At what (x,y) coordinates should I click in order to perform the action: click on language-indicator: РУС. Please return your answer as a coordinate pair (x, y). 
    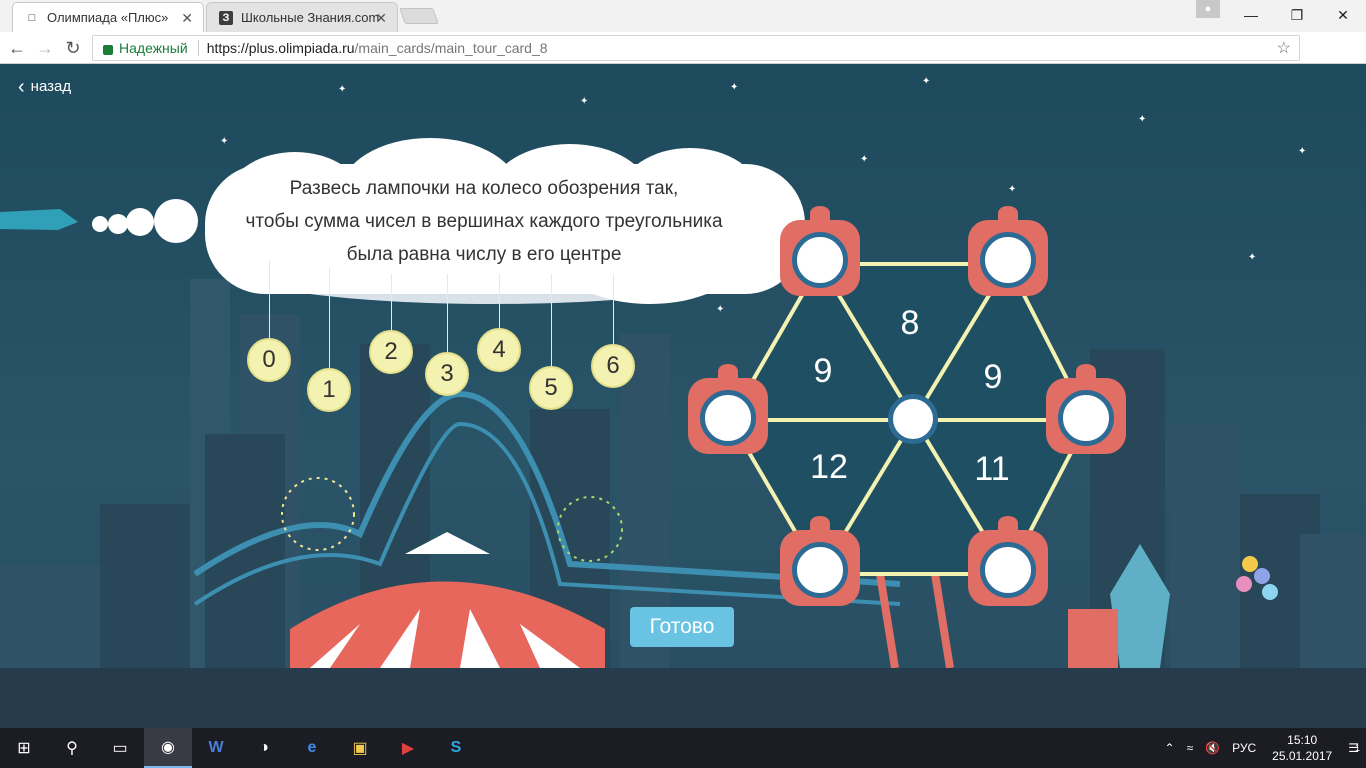
    Looking at the image, I should click on (1244, 748).